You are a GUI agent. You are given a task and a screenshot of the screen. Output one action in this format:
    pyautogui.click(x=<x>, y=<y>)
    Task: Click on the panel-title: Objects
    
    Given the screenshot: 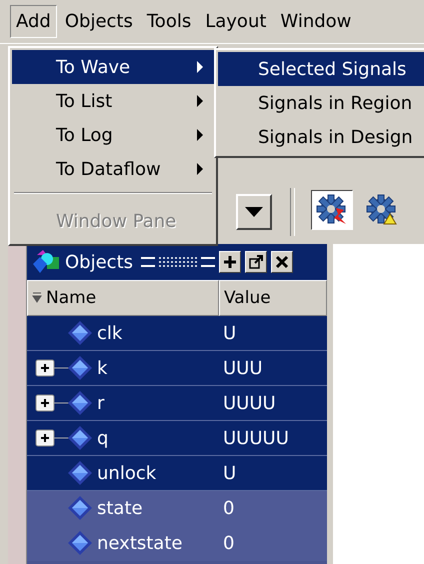 What is the action you would take?
    pyautogui.click(x=99, y=262)
    